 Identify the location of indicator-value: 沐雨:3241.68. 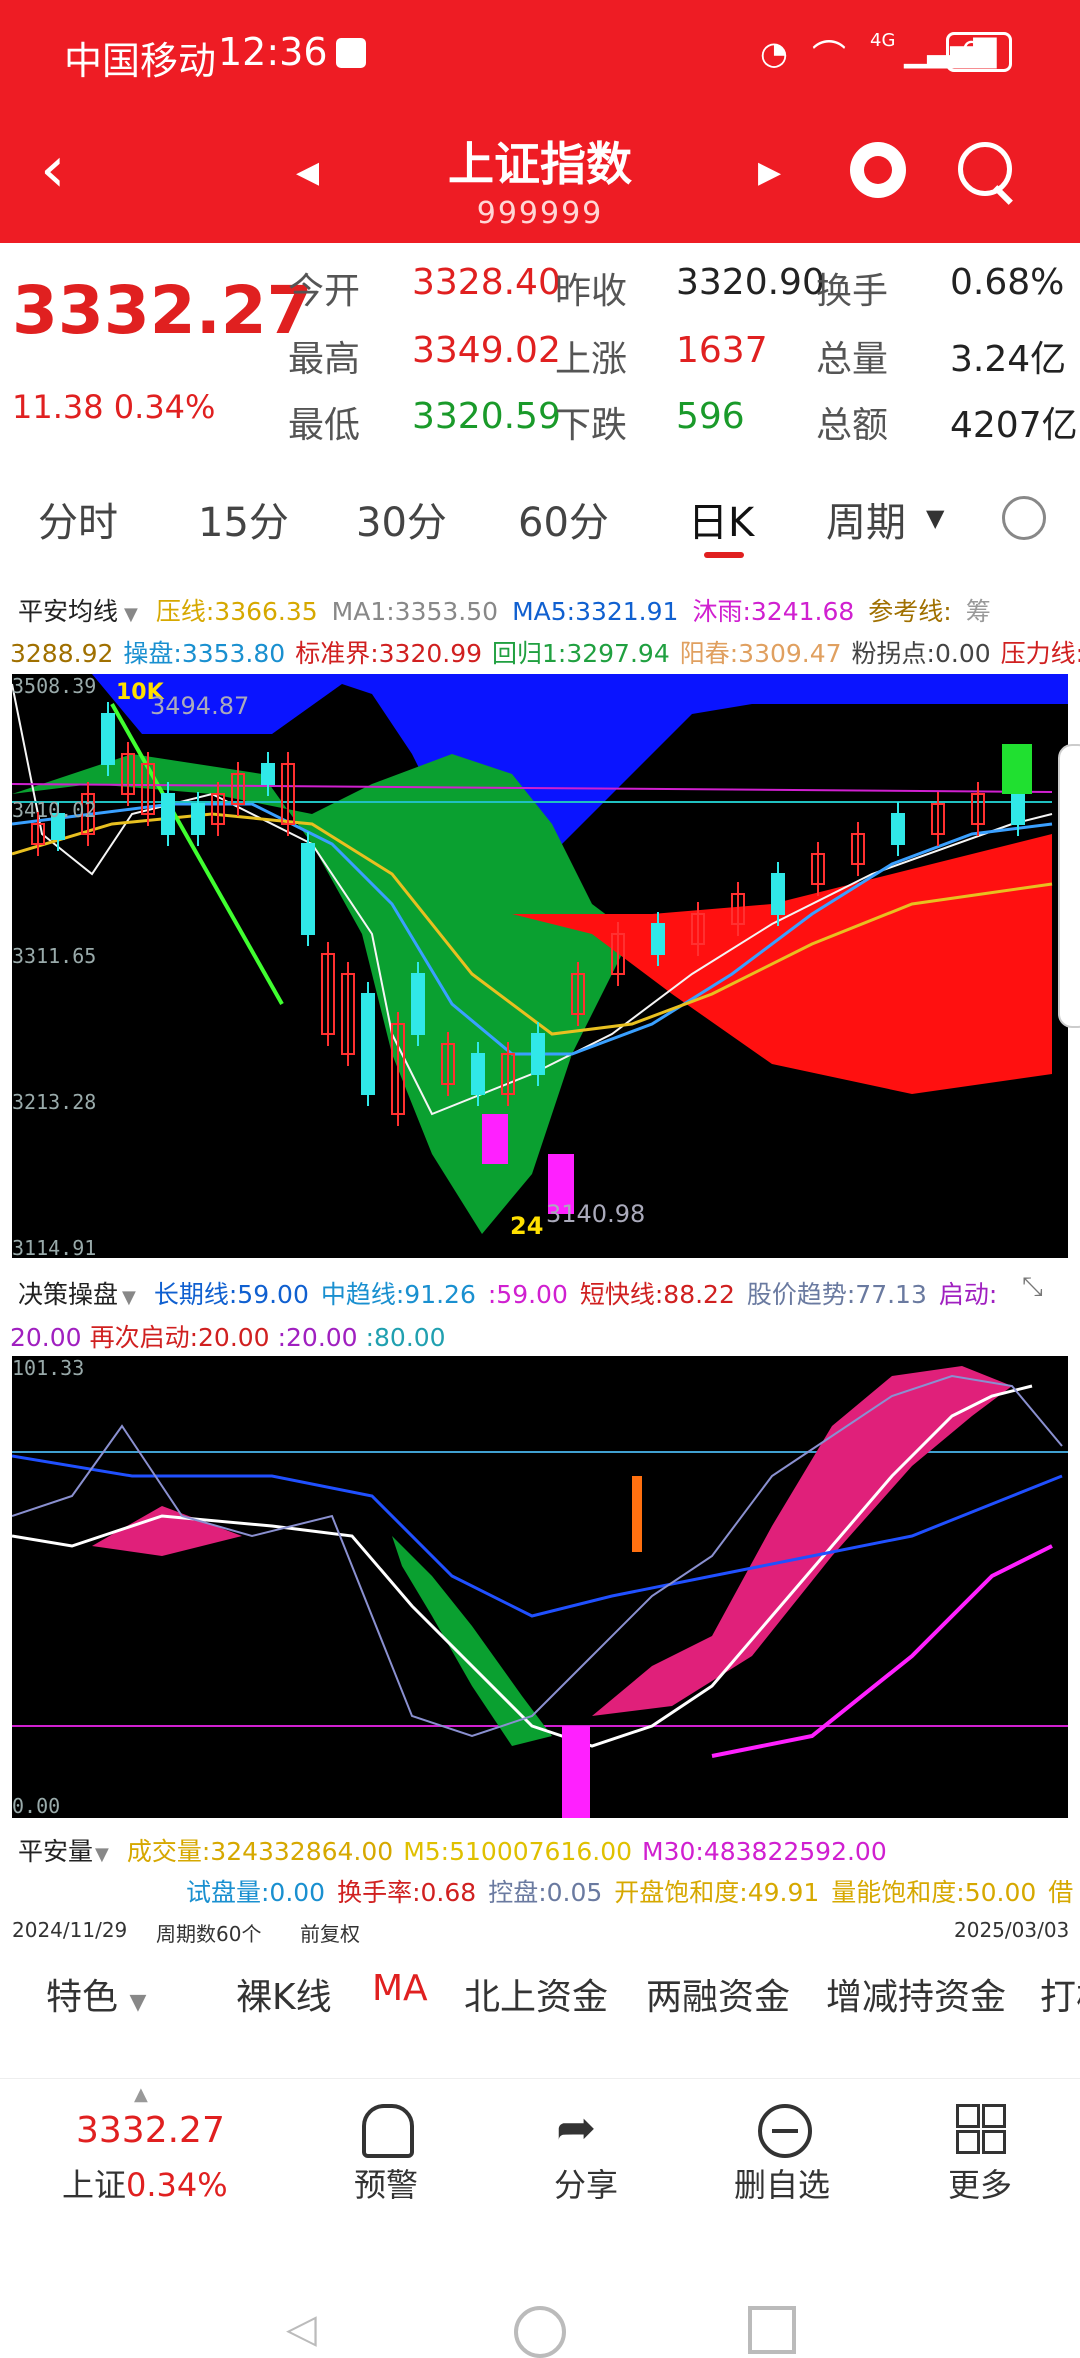
(773, 611).